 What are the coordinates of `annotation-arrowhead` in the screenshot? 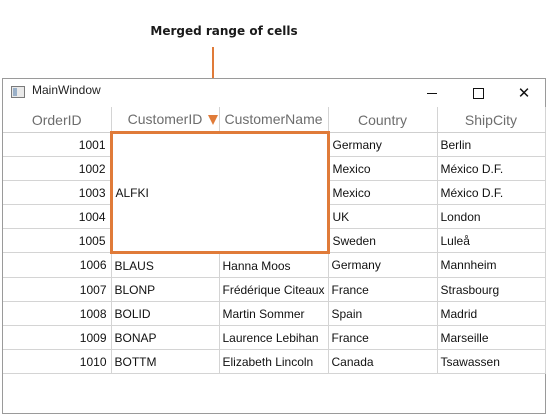 It's located at (213, 120).